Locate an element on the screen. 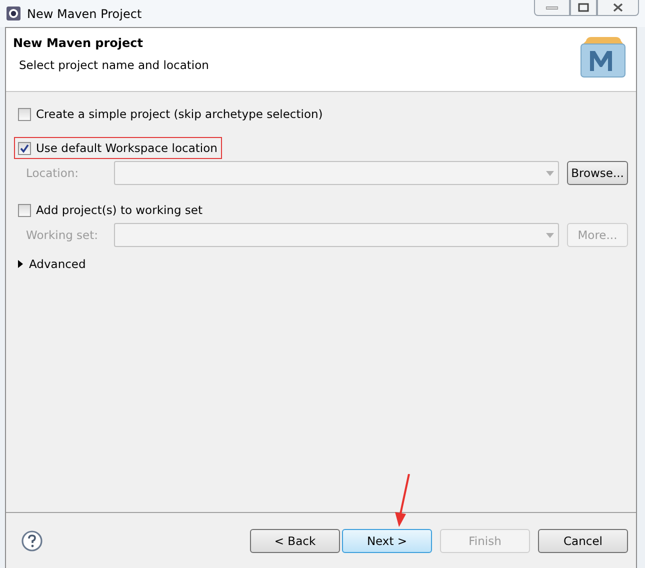 The image size is (645, 568). checkmark-icon is located at coordinates (24, 148).